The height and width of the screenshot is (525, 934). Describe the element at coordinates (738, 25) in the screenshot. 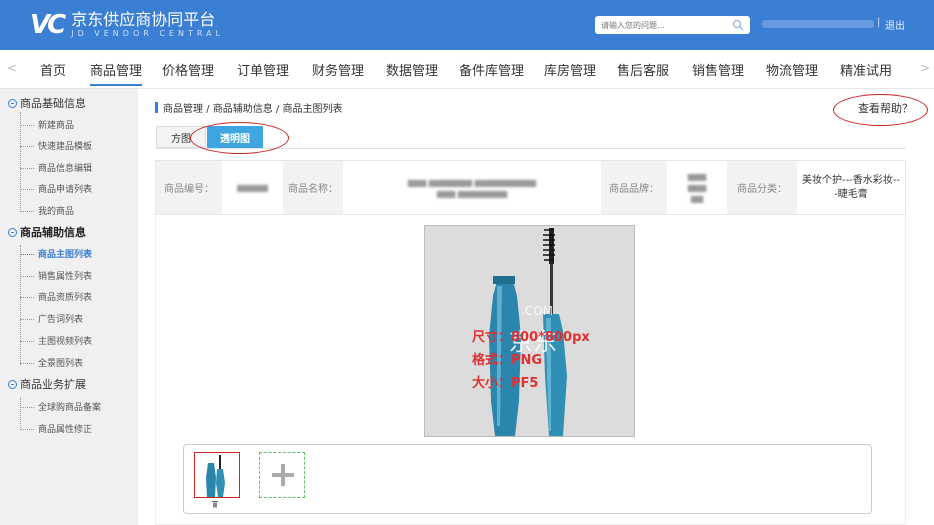

I see `search-icon` at that location.